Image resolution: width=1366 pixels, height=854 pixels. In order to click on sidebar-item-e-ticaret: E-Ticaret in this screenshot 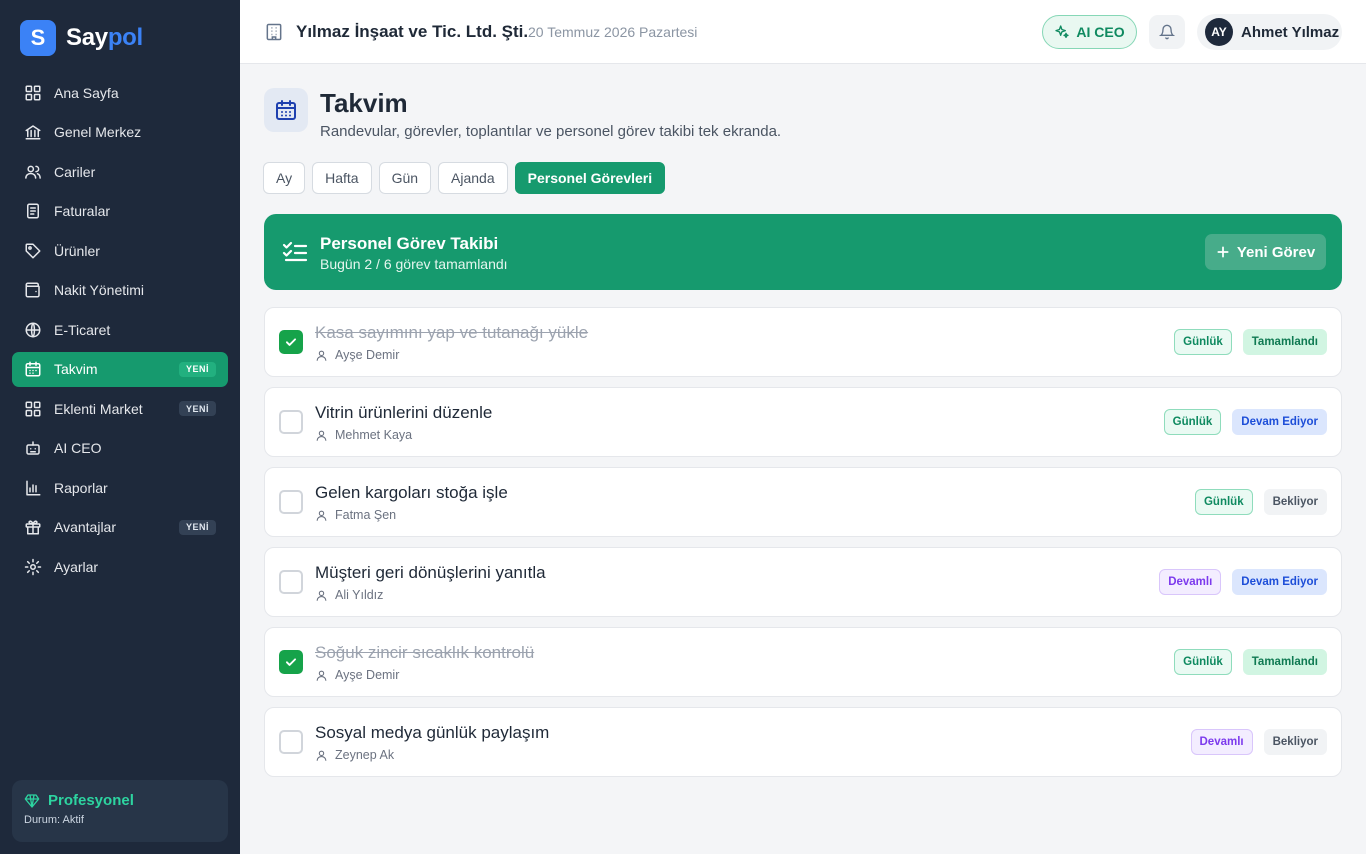, I will do `click(120, 329)`.